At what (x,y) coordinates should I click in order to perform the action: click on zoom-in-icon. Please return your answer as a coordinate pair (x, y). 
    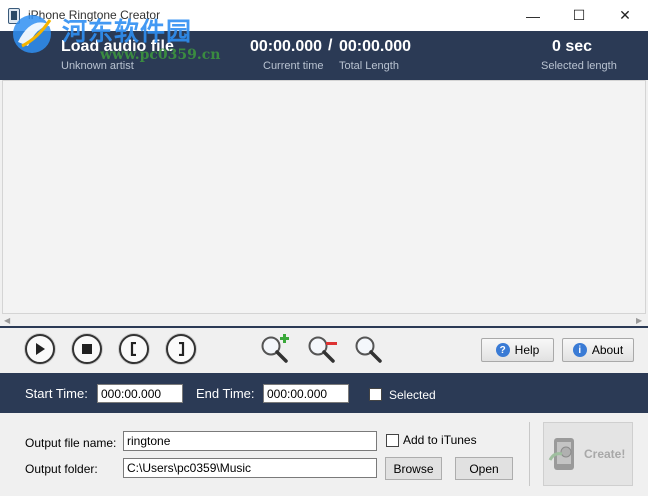
    Looking at the image, I should click on (275, 349).